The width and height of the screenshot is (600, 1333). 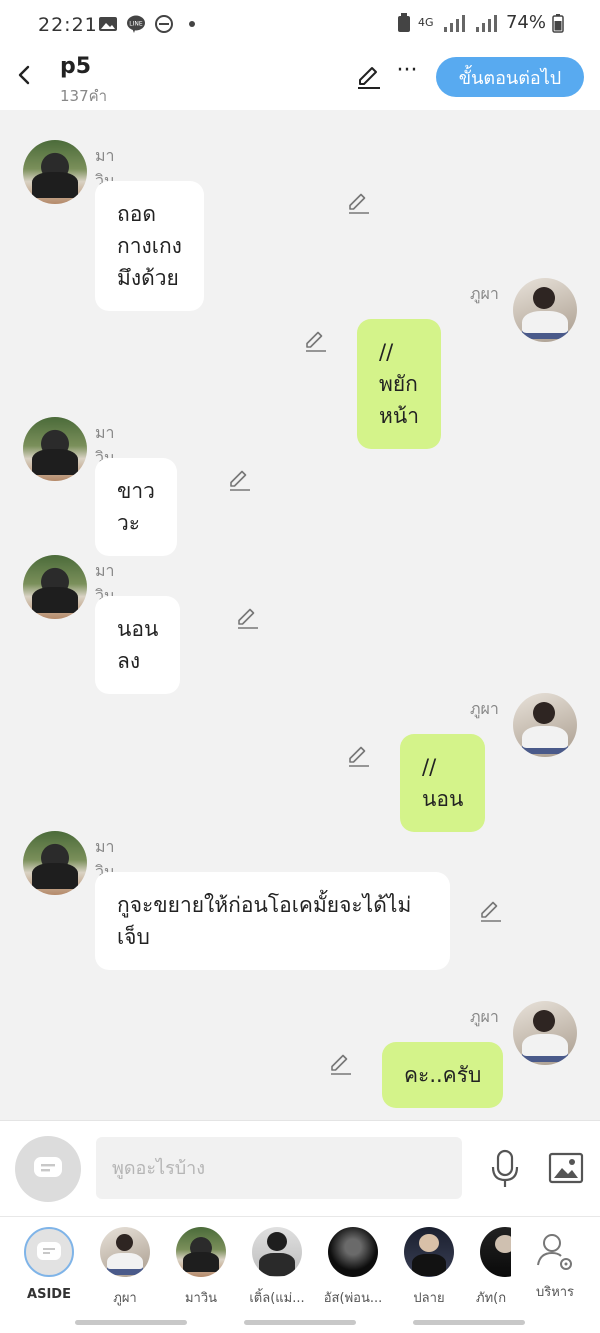 I want to click on battery-icon, so click(x=558, y=23).